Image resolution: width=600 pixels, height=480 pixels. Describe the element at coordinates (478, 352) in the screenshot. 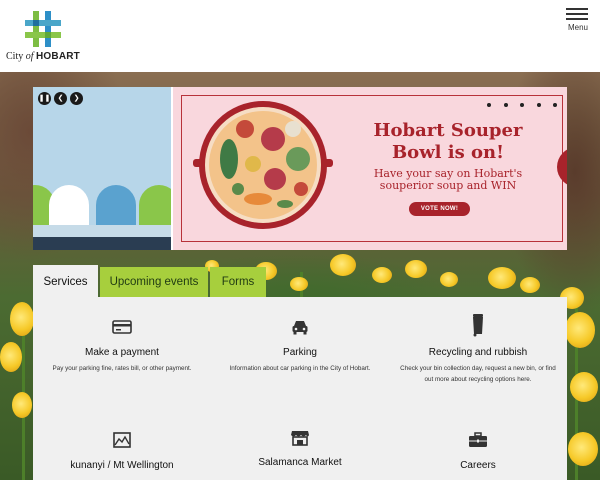

I see `service-title: Recycling and rubbish` at that location.